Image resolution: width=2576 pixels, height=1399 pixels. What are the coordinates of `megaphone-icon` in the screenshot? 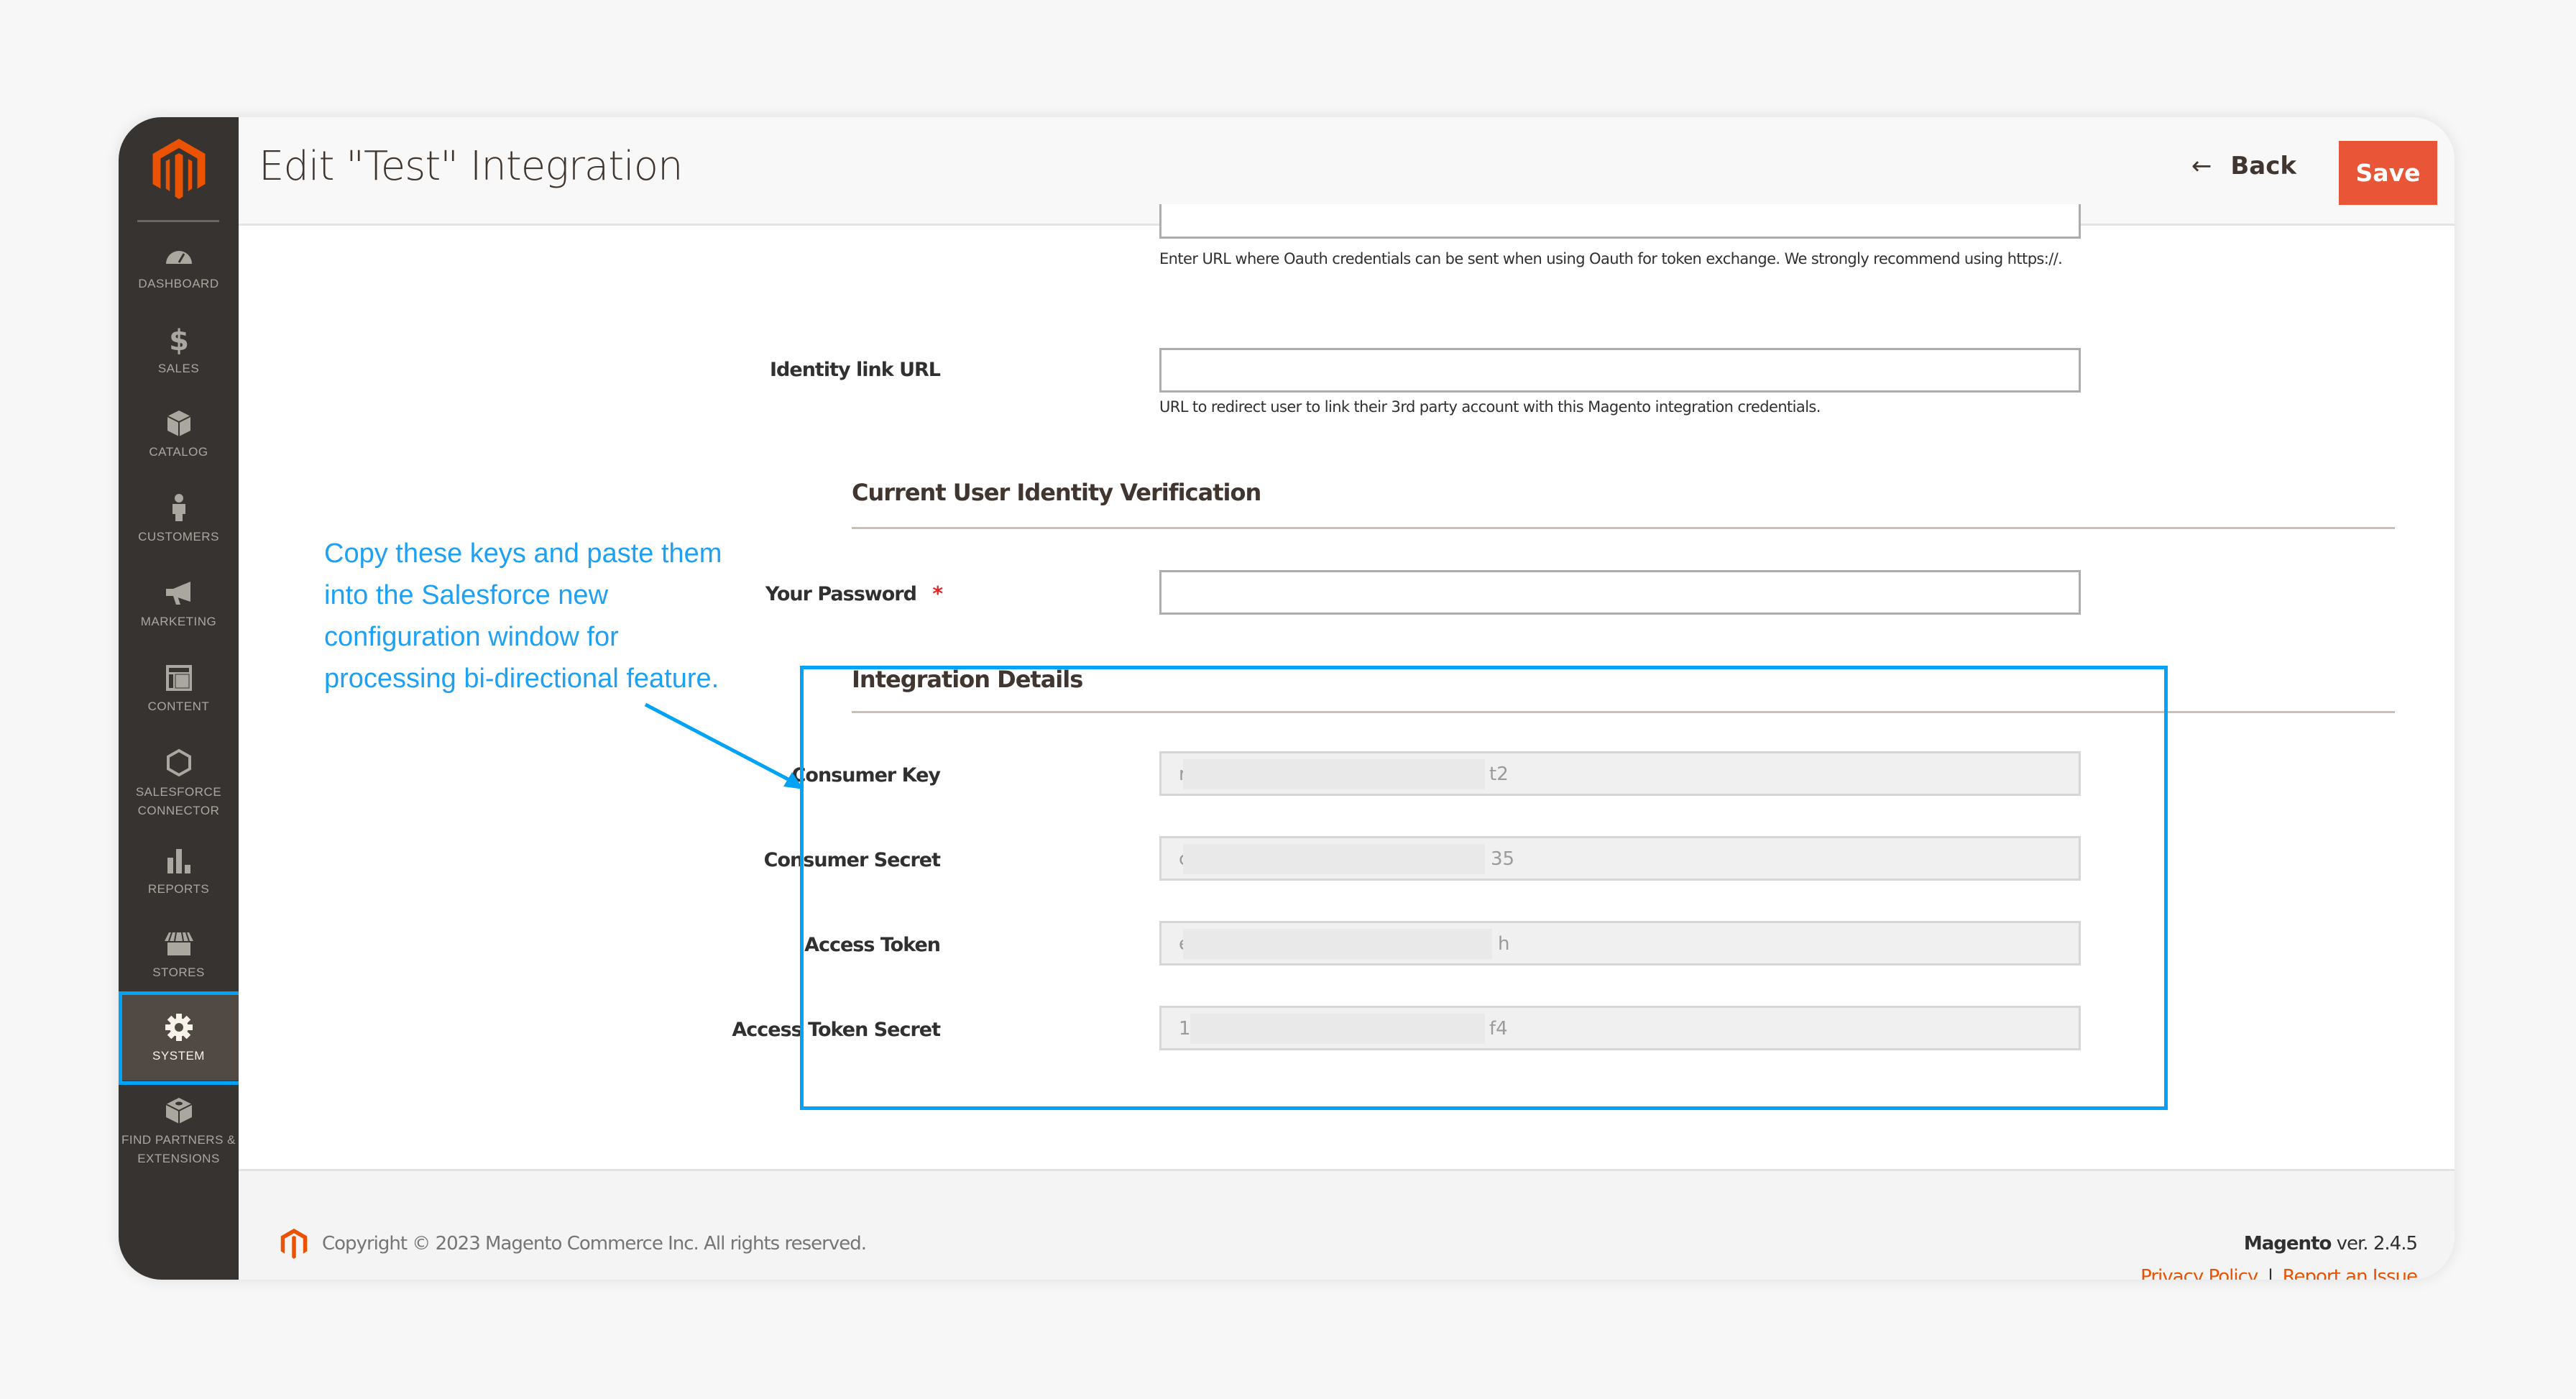 It's located at (177, 594).